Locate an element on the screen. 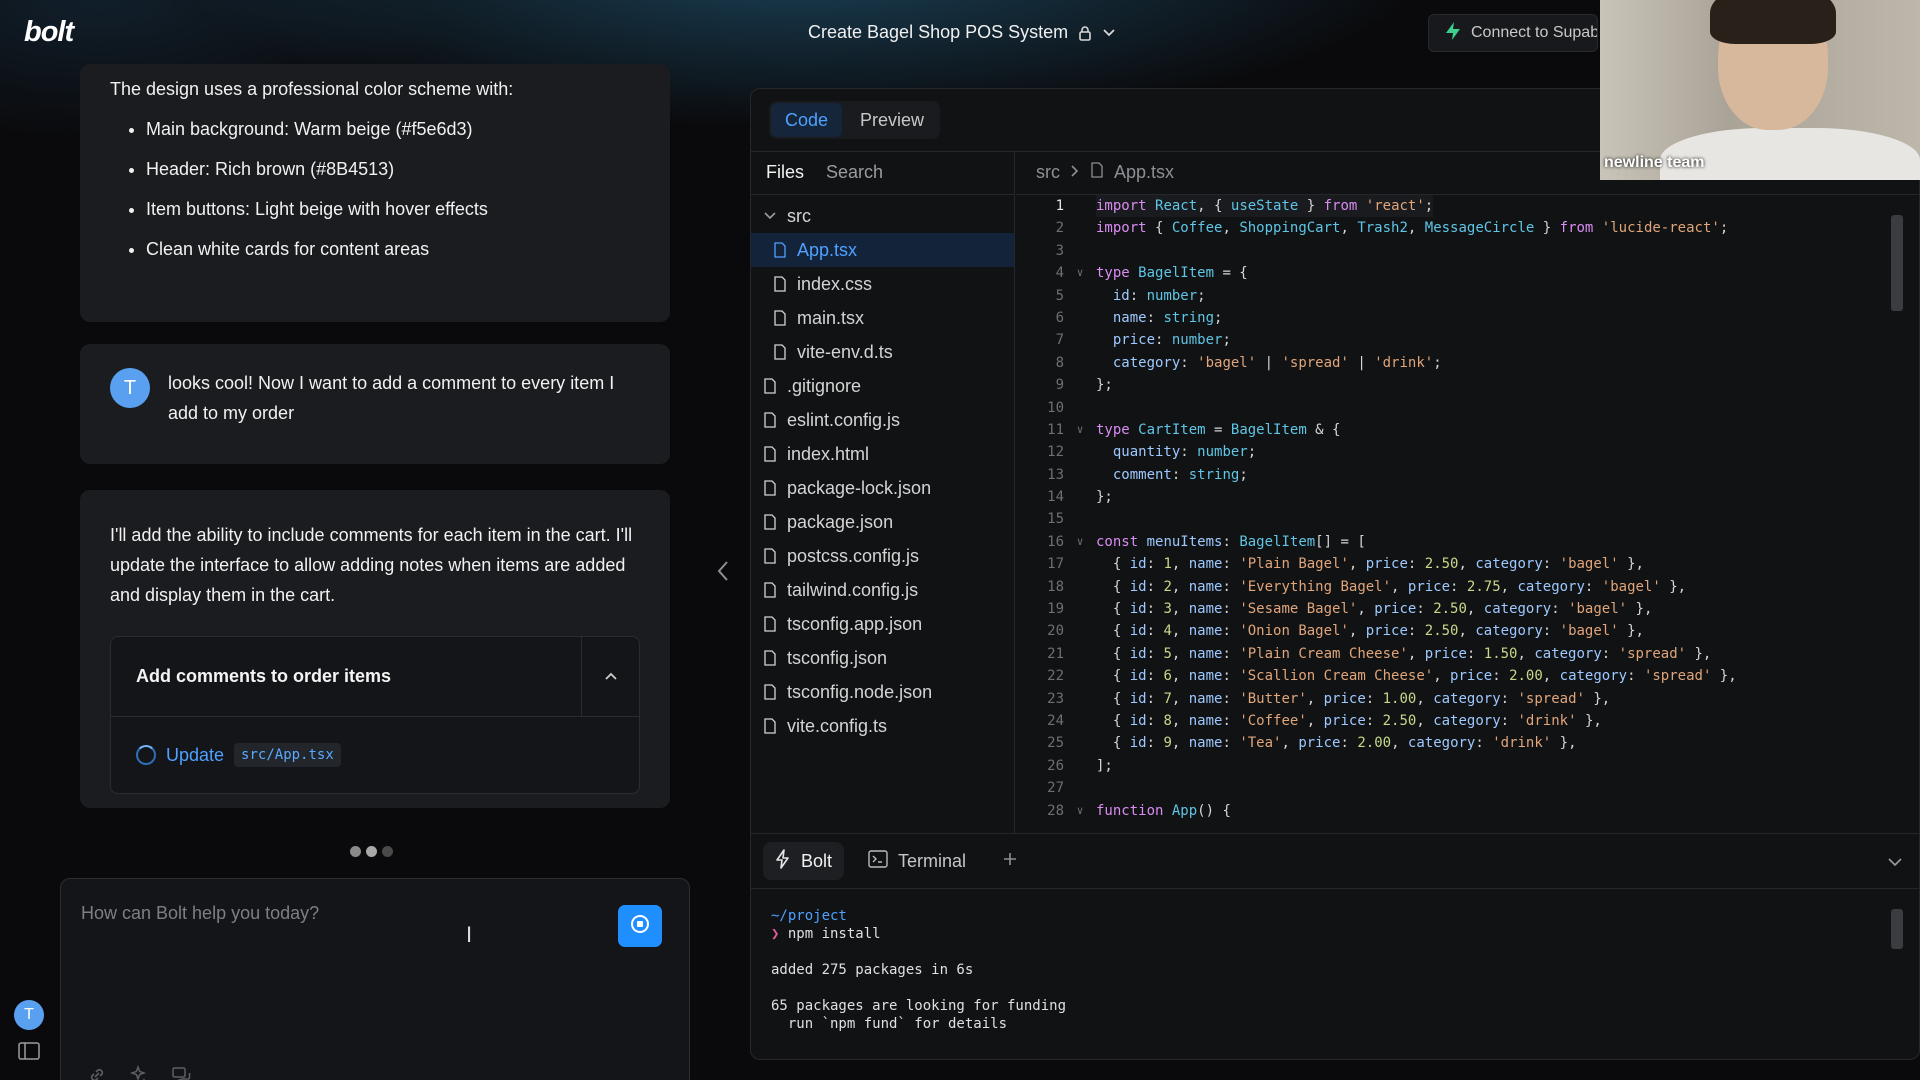  stop-generation-button is located at coordinates (640, 926).